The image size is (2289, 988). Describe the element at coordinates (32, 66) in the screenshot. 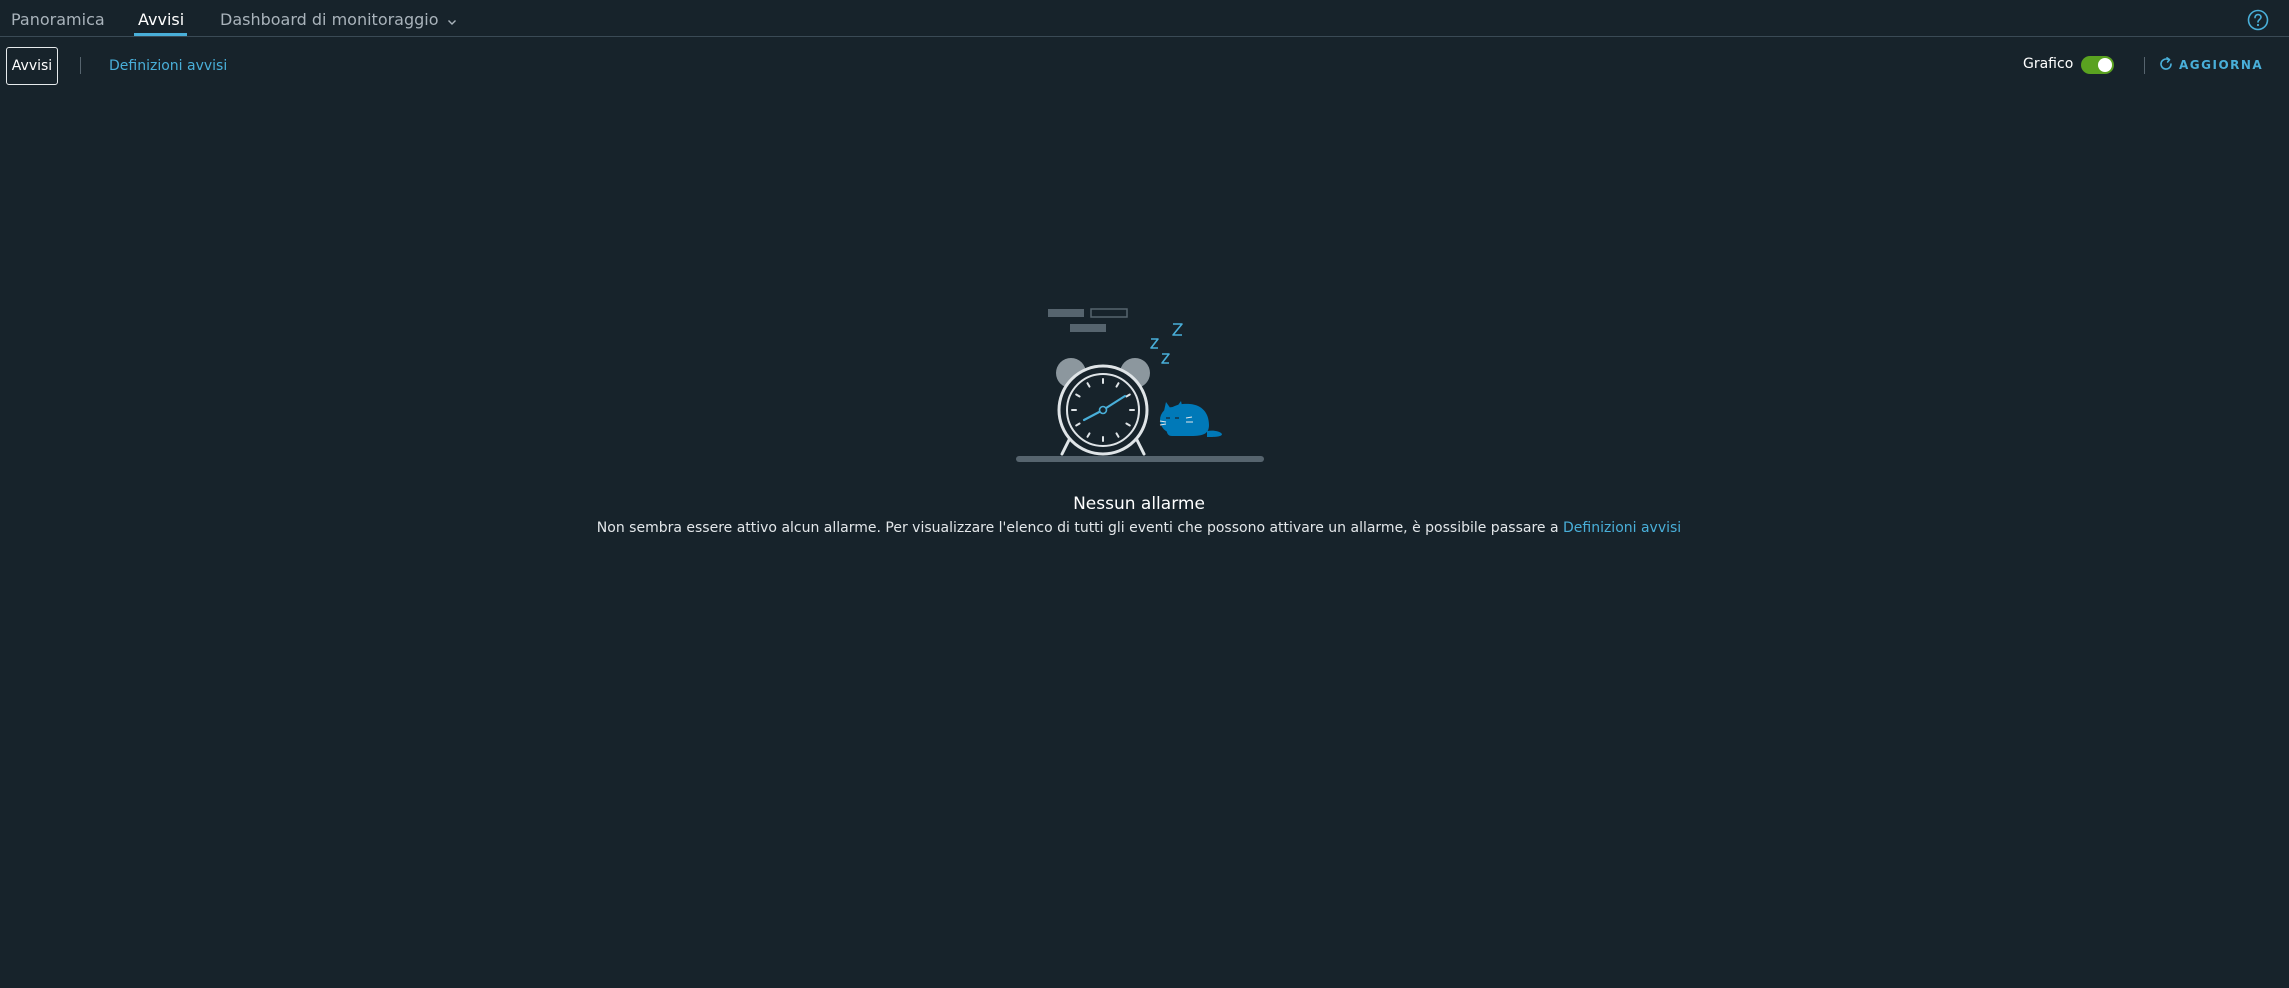

I see `avvisi-button: Avvisi` at that location.